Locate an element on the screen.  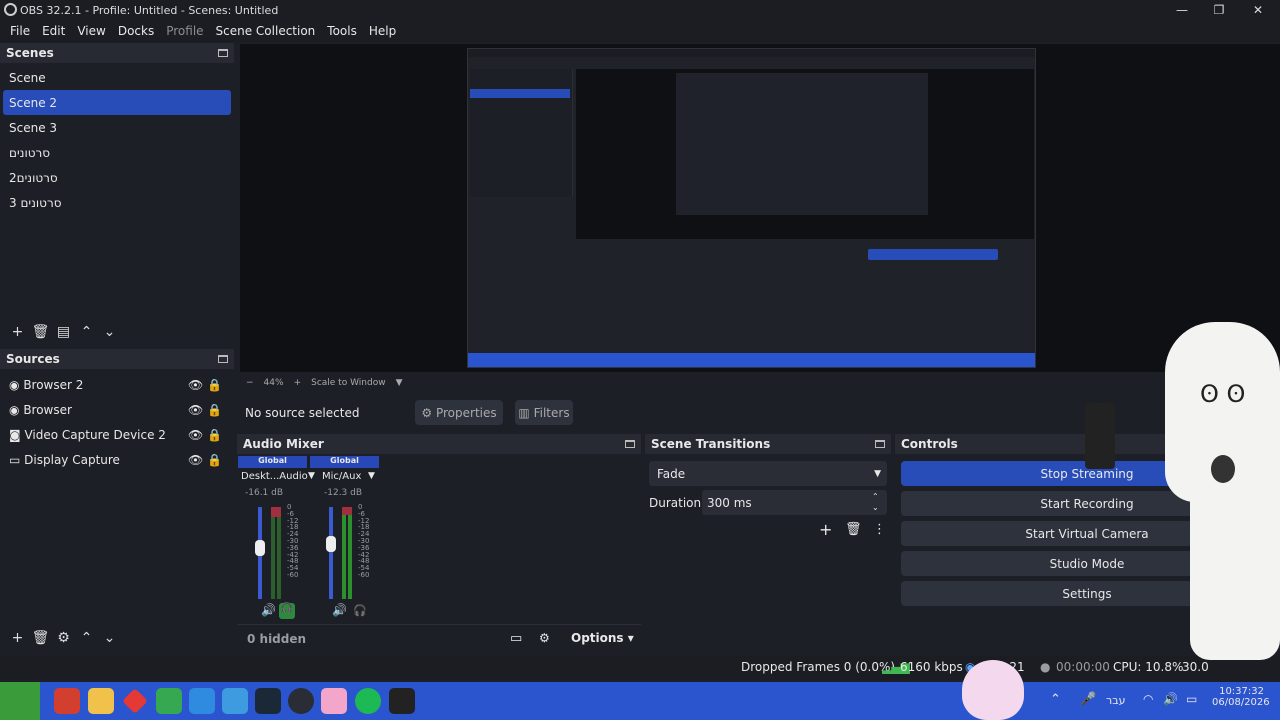
volume-icon: 🔊 is located at coordinates (1170, 699).